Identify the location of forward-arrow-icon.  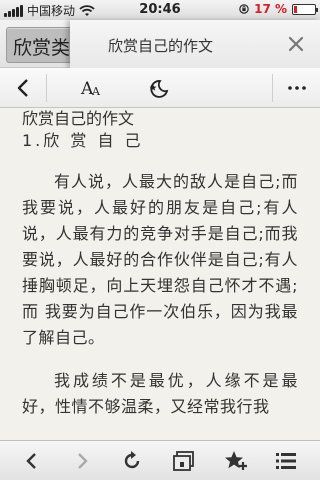
(83, 461).